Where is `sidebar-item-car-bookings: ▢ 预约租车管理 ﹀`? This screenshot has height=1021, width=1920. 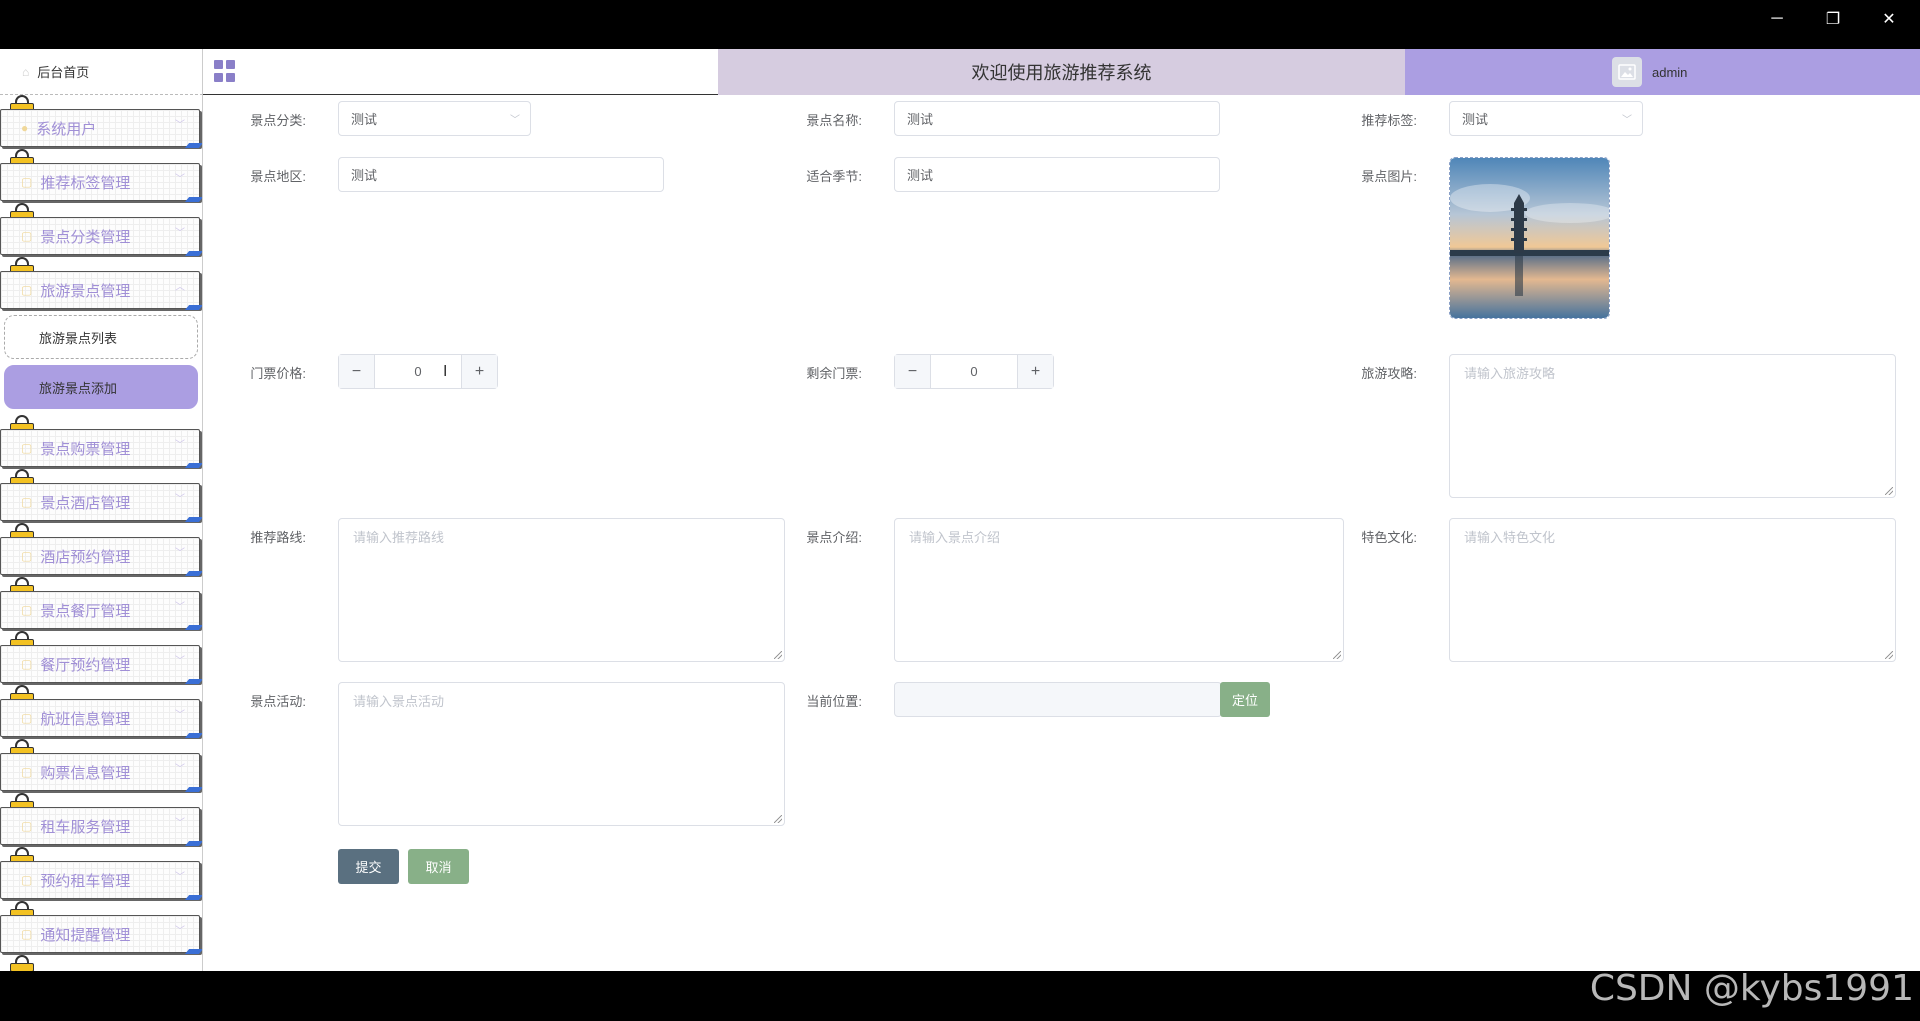
sidebar-item-car-bookings: ▢ 预约租车管理 ﹀ is located at coordinates (101, 874).